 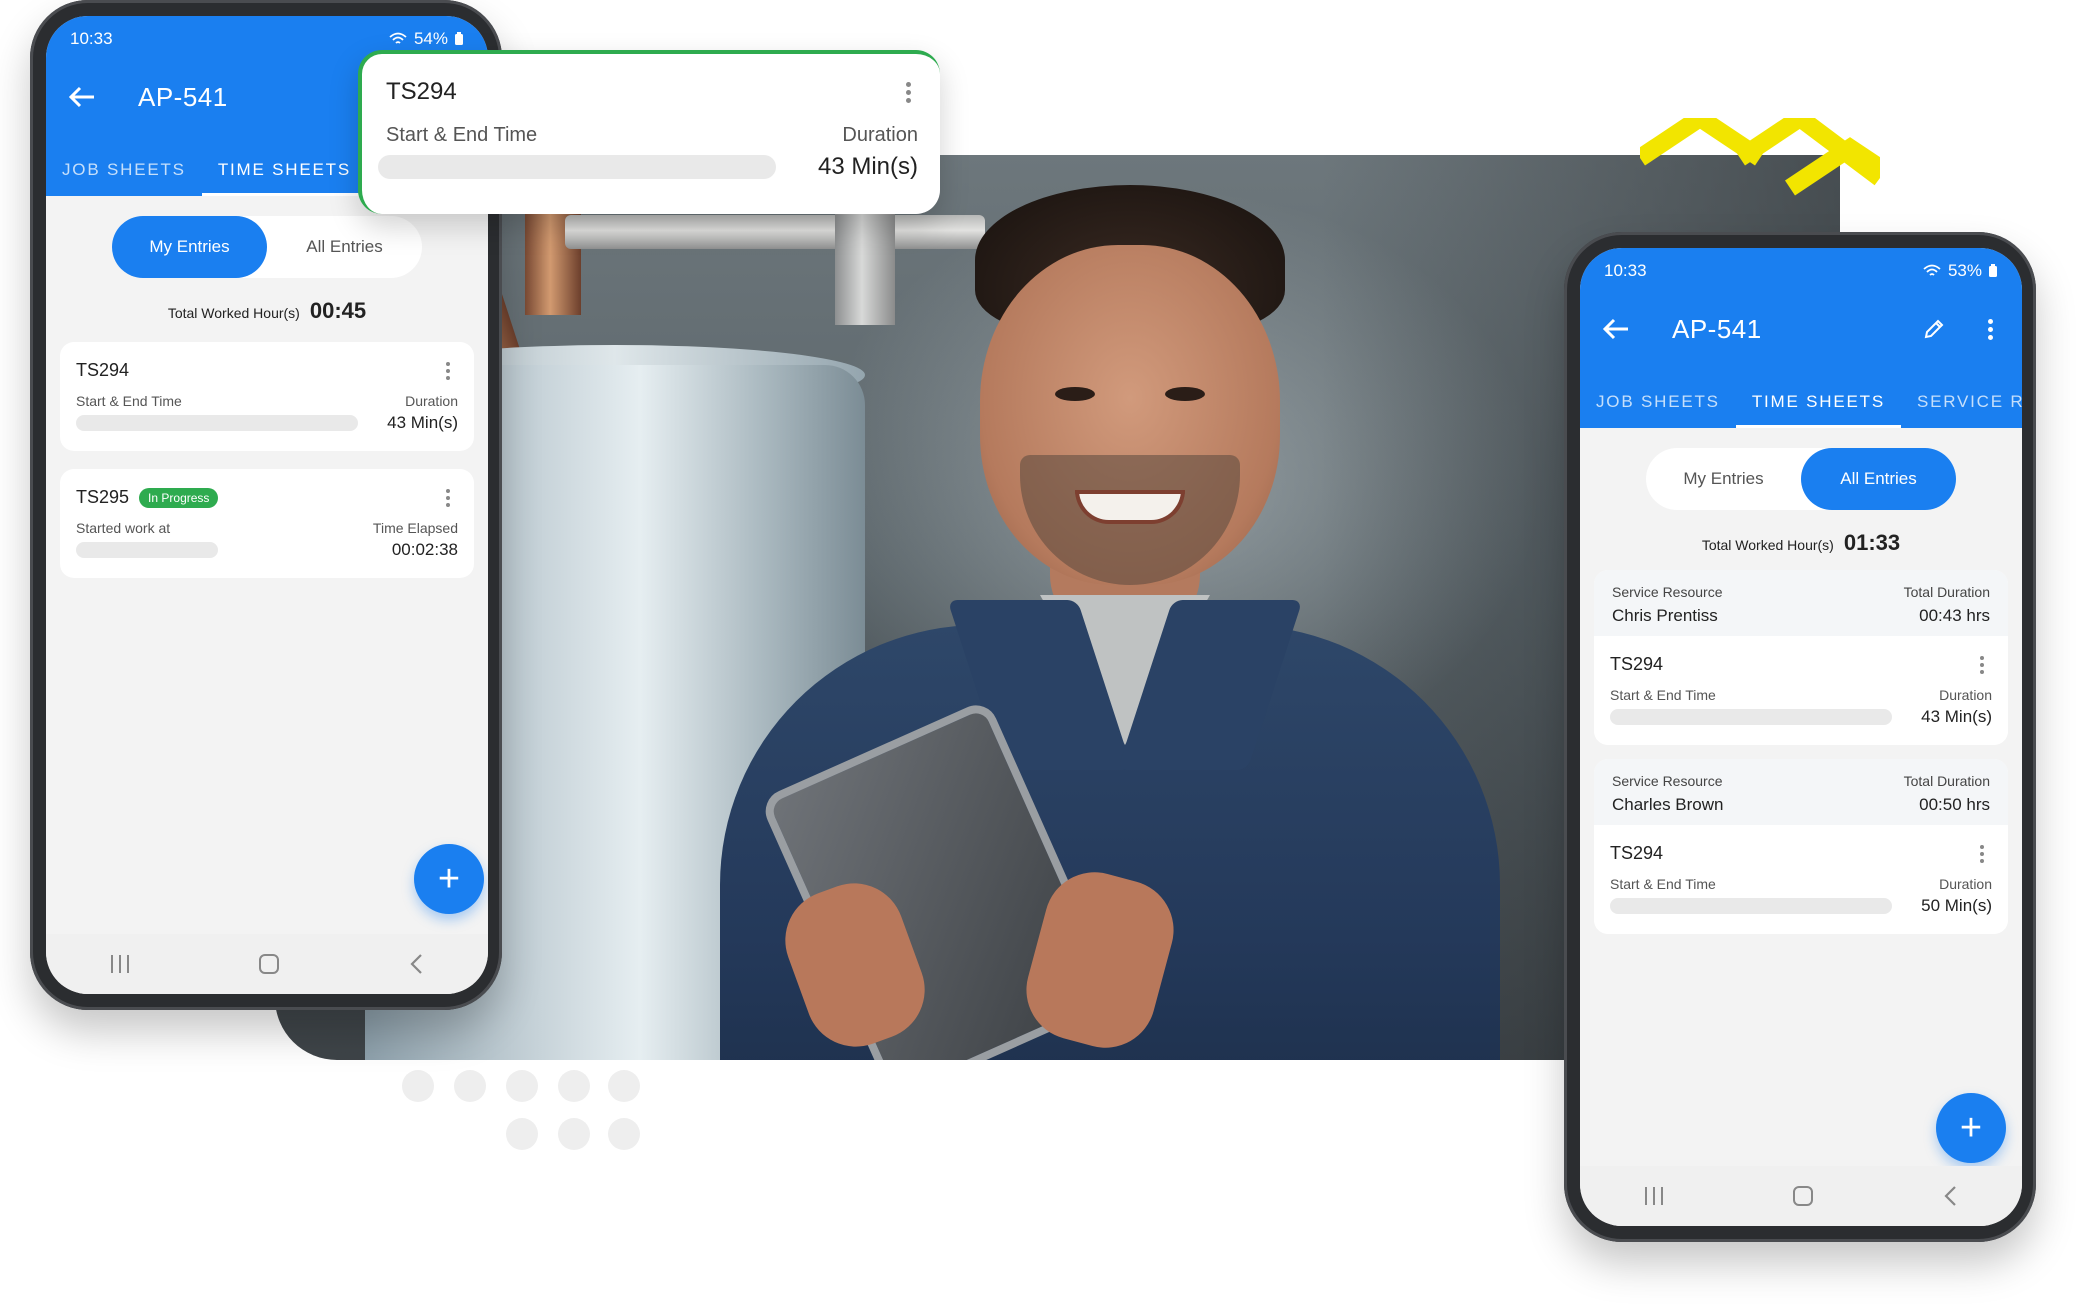 What do you see at coordinates (1934, 329) in the screenshot?
I see `edit-pencil-icon` at bounding box center [1934, 329].